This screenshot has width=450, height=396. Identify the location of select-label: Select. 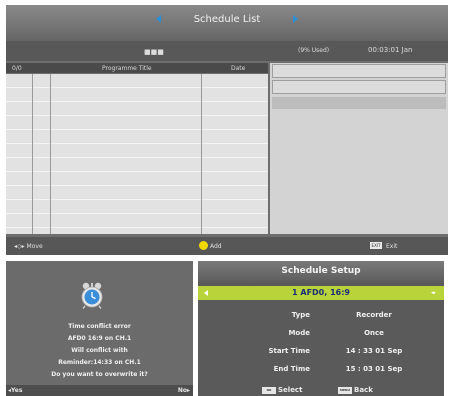
(290, 390).